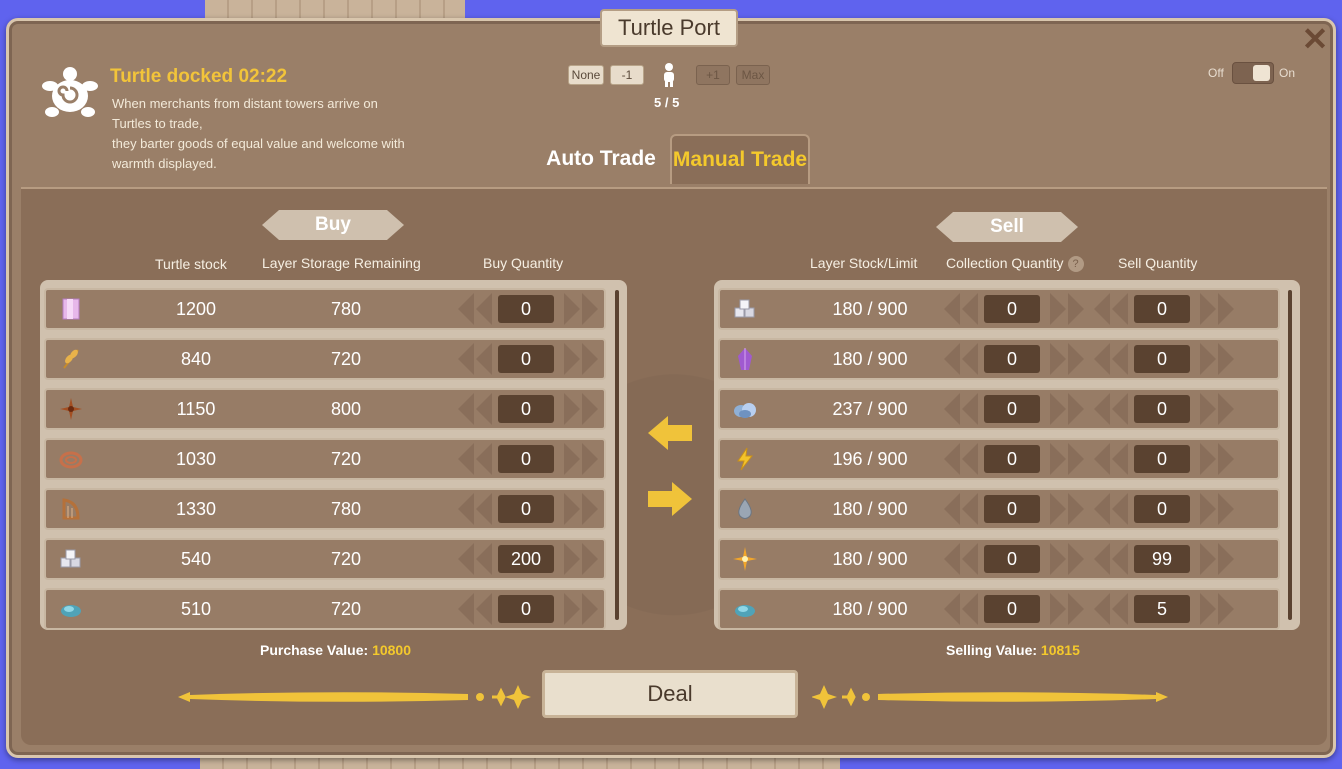  Describe the element at coordinates (1253, 73) in the screenshot. I see `auto-toggle` at that location.